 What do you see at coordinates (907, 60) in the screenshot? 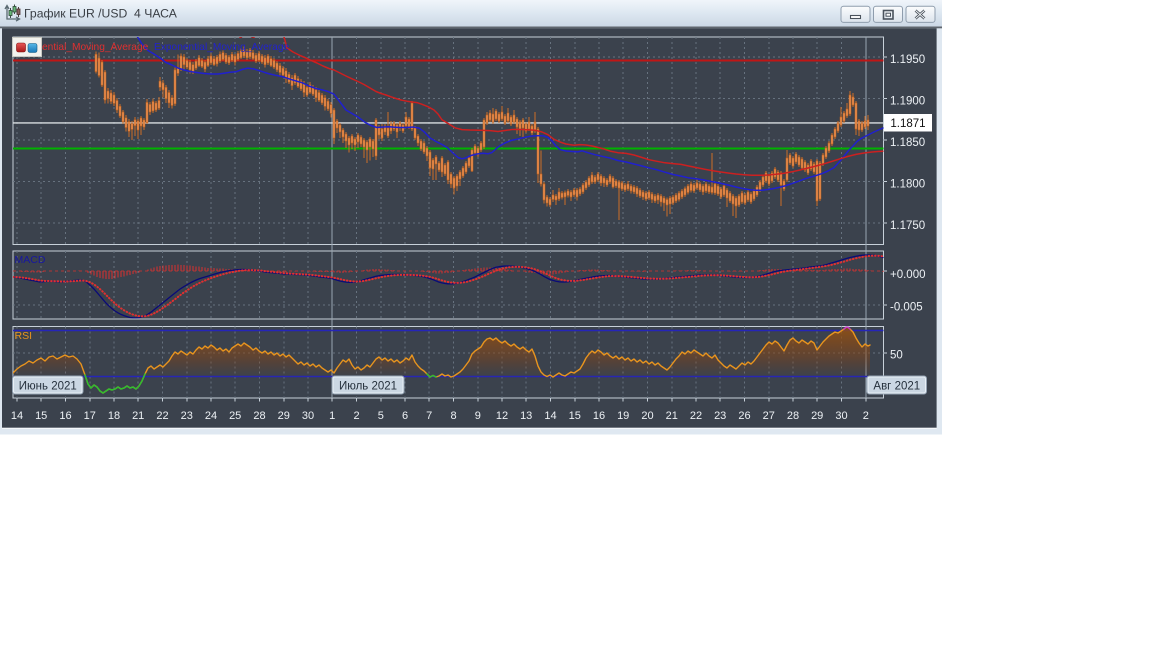
I see `svg-text: 1.1950` at bounding box center [907, 60].